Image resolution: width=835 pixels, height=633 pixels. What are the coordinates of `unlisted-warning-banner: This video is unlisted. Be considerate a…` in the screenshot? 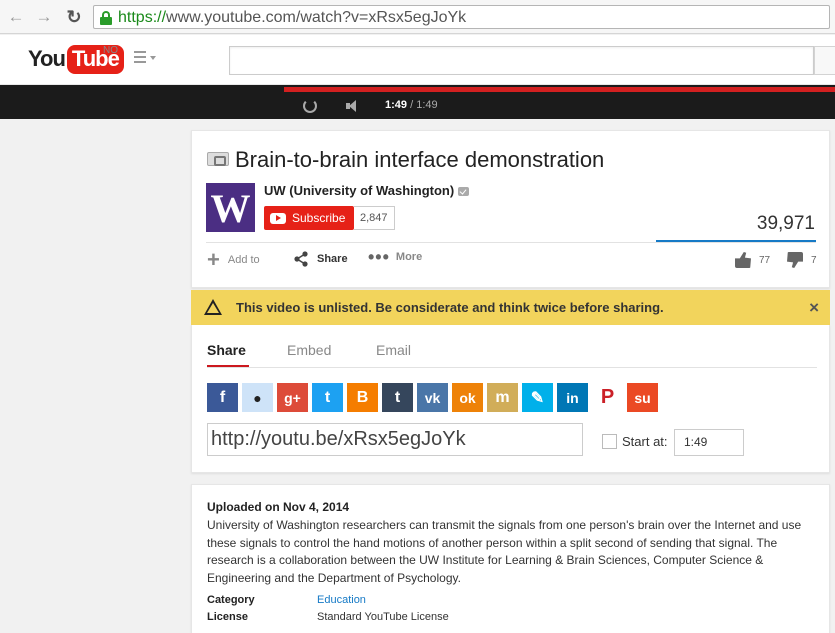 It's located at (510, 307).